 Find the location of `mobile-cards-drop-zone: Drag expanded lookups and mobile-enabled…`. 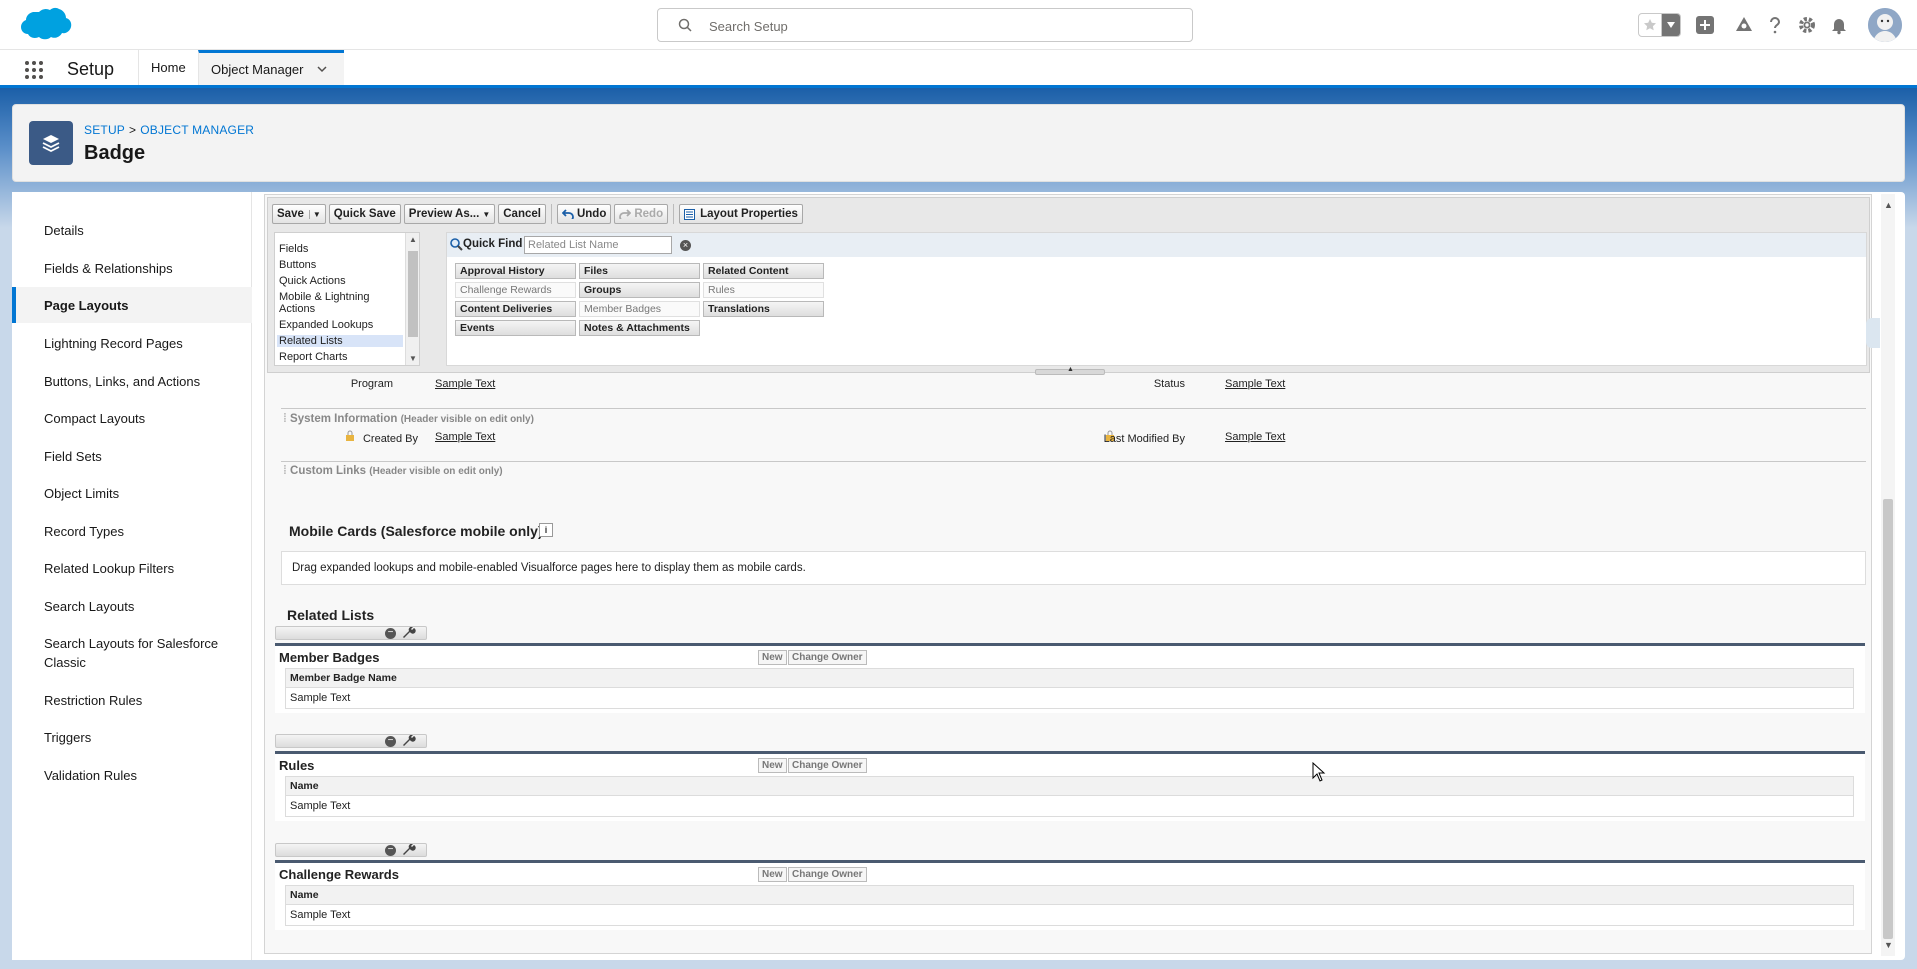

mobile-cards-drop-zone: Drag expanded lookups and mobile-enabled… is located at coordinates (1073, 568).